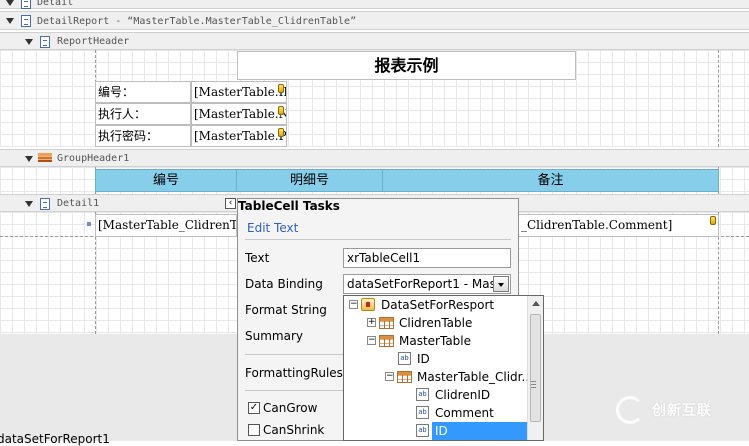  I want to click on grip-icon, so click(533, 384).